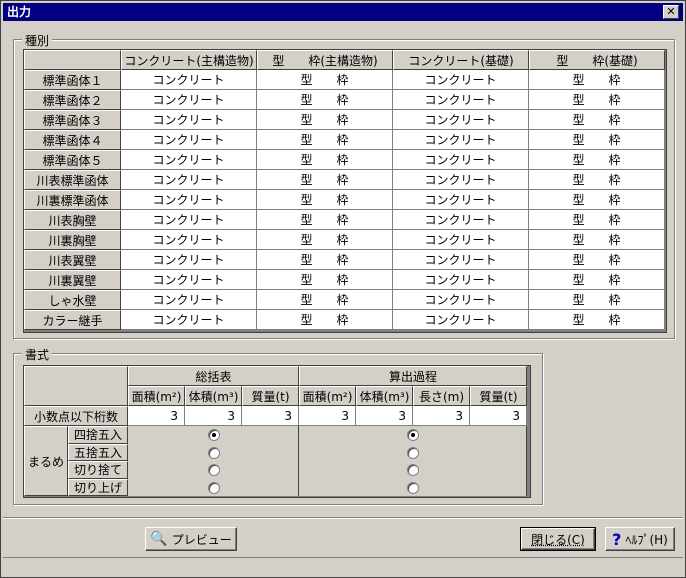 The height and width of the screenshot is (578, 686). I want to click on kind-row-header: しゃ水壁, so click(72, 300).